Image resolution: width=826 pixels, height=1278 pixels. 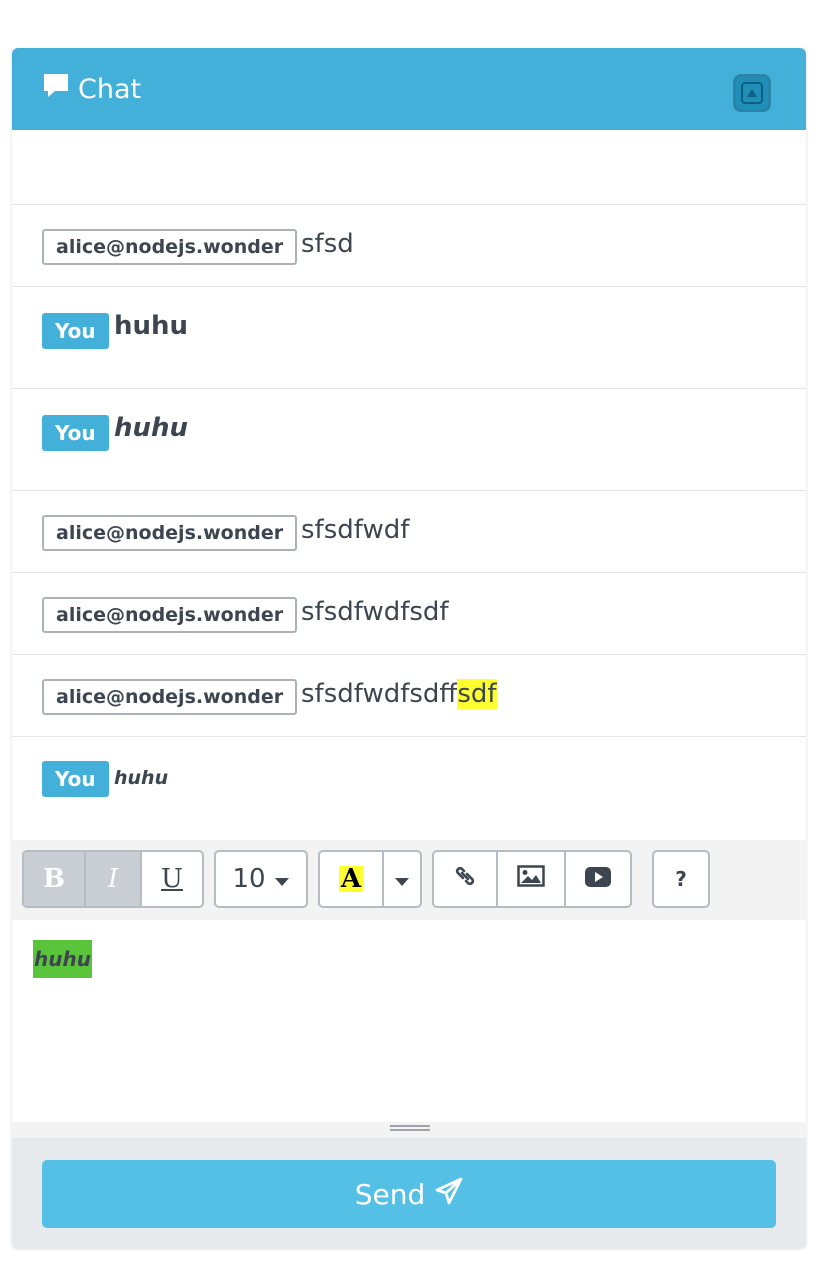 What do you see at coordinates (409, 167) in the screenshot?
I see `message-list-spacer` at bounding box center [409, 167].